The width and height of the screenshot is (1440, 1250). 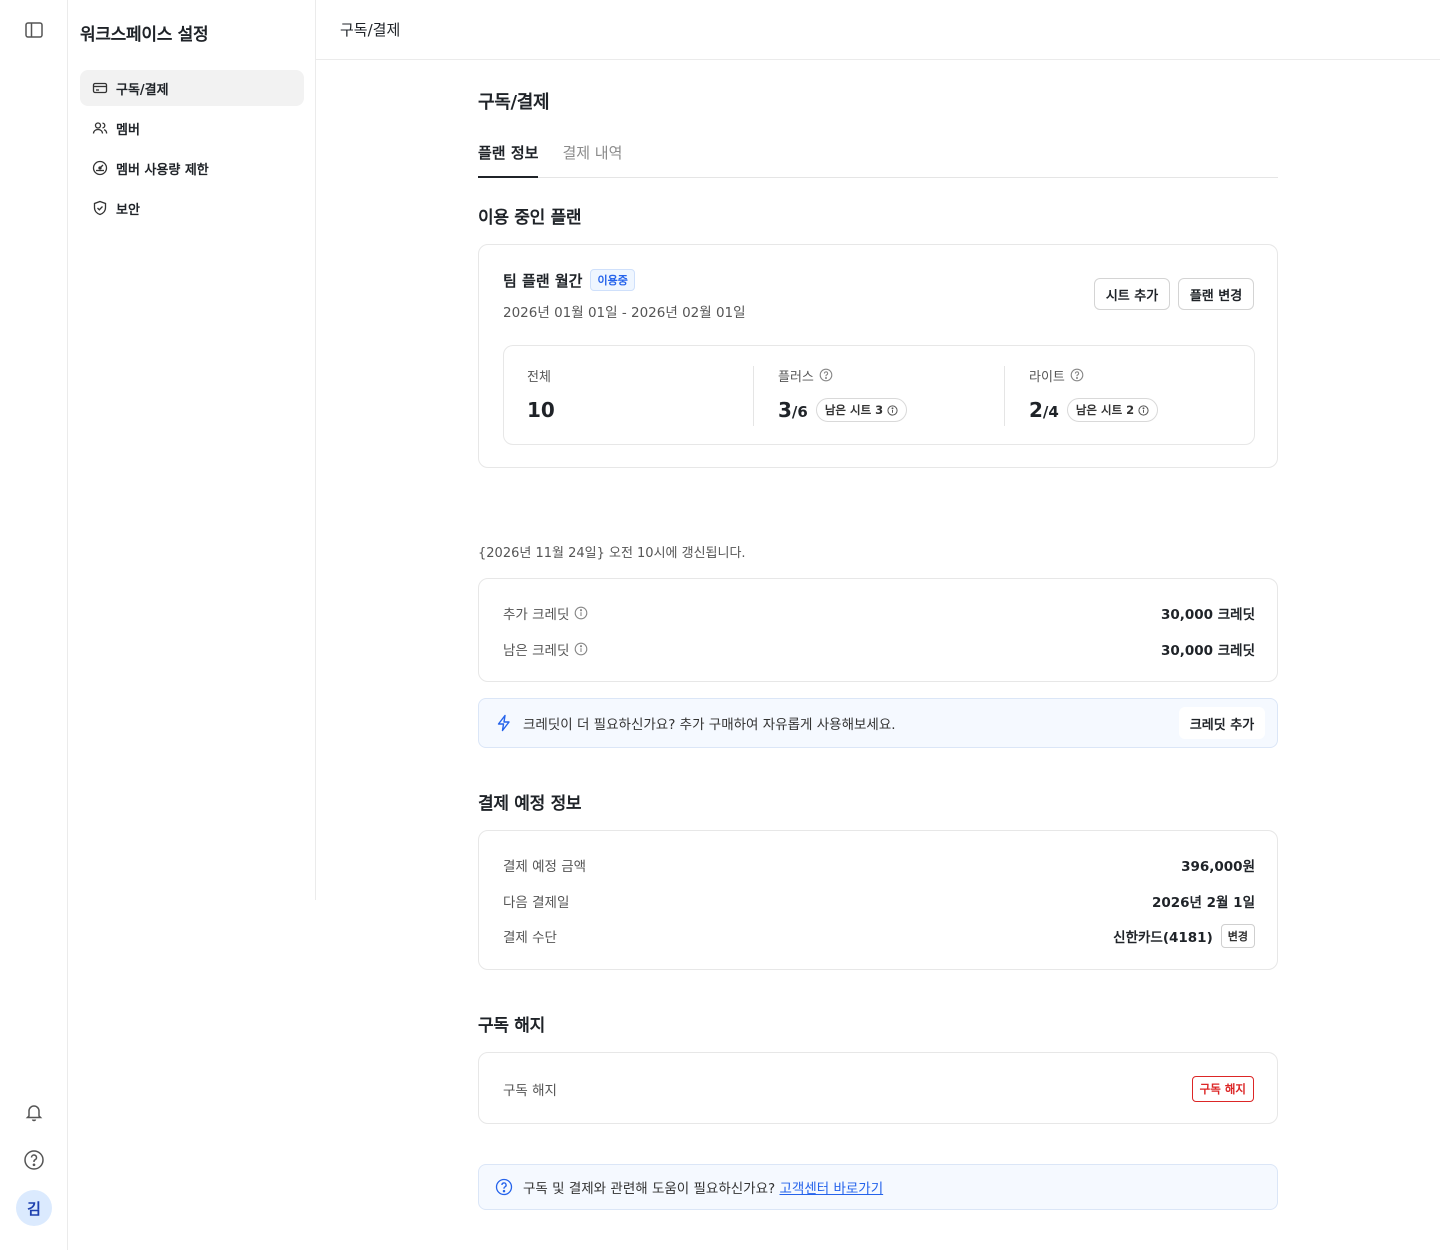 What do you see at coordinates (508, 159) in the screenshot?
I see `tab-plan-info: 플랜 정보` at bounding box center [508, 159].